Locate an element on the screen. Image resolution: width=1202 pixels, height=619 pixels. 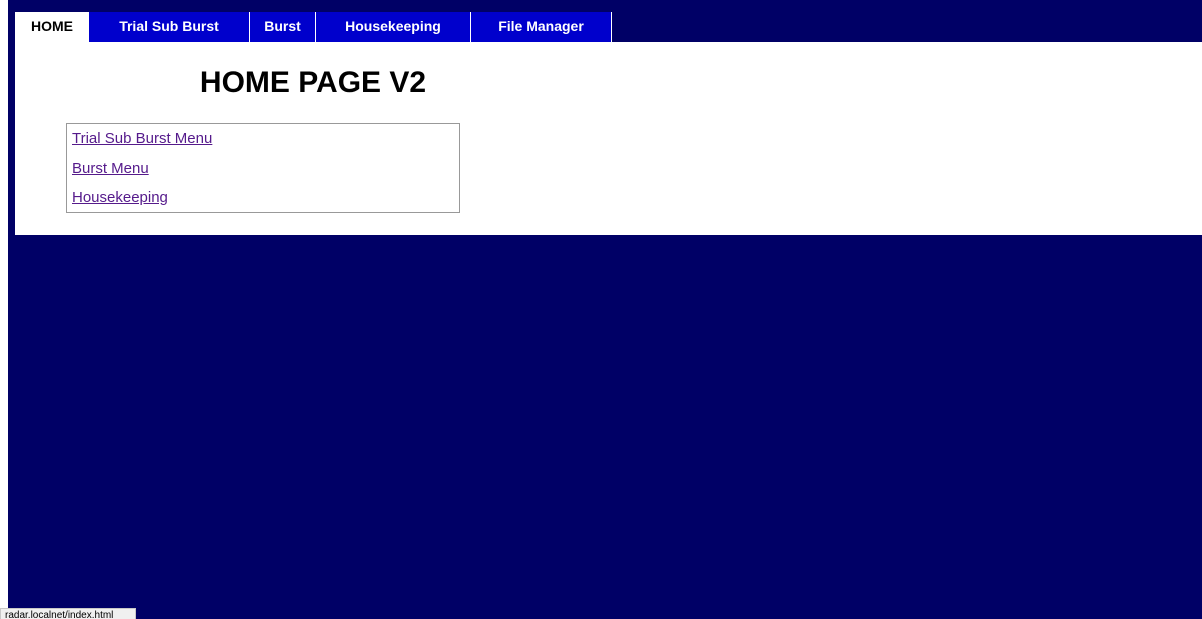
tab-home: HOME is located at coordinates (52, 27).